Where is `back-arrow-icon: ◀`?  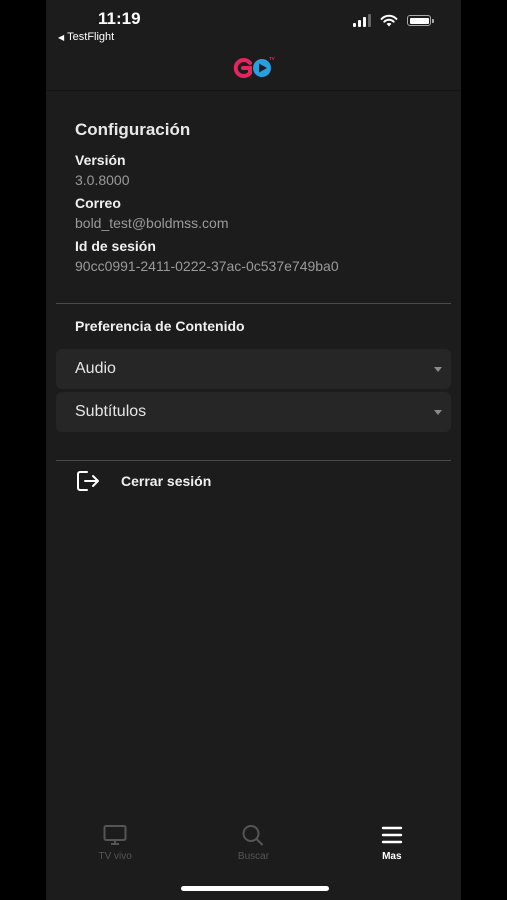 back-arrow-icon: ◀ is located at coordinates (61, 37).